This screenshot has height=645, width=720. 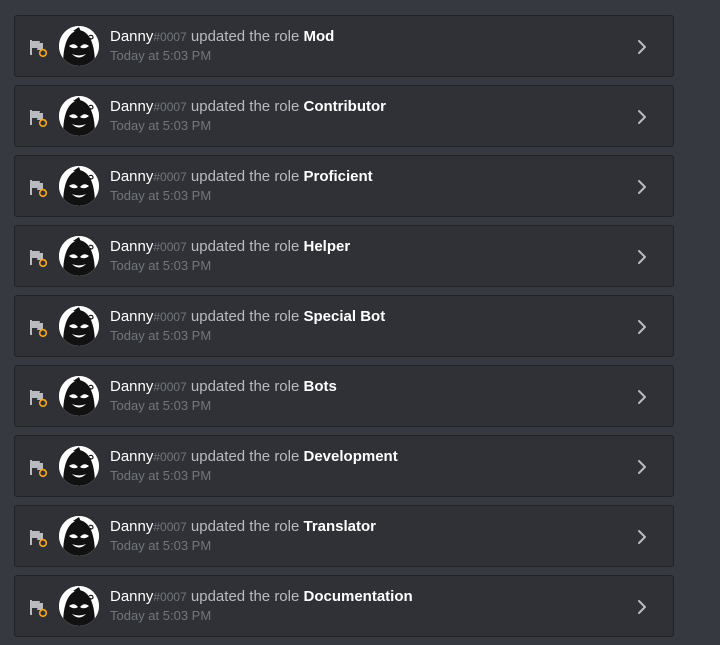 What do you see at coordinates (340, 526) in the screenshot?
I see `role-name: Translator` at bounding box center [340, 526].